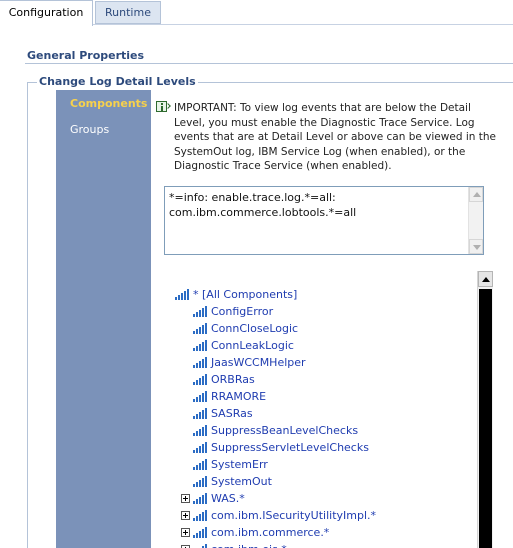  What do you see at coordinates (233, 379) in the screenshot?
I see `tree-node-label: ORBRas` at bounding box center [233, 379].